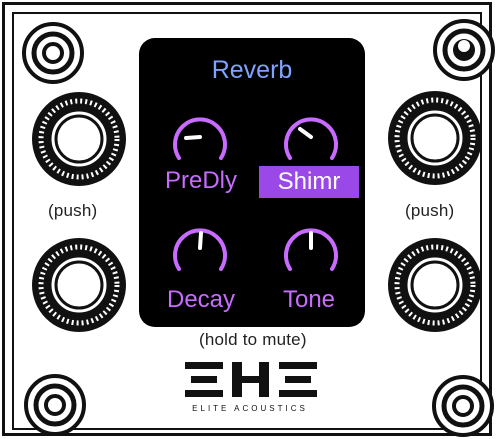  Describe the element at coordinates (79, 139) in the screenshot. I see `encoder-knob-top-left` at that location.